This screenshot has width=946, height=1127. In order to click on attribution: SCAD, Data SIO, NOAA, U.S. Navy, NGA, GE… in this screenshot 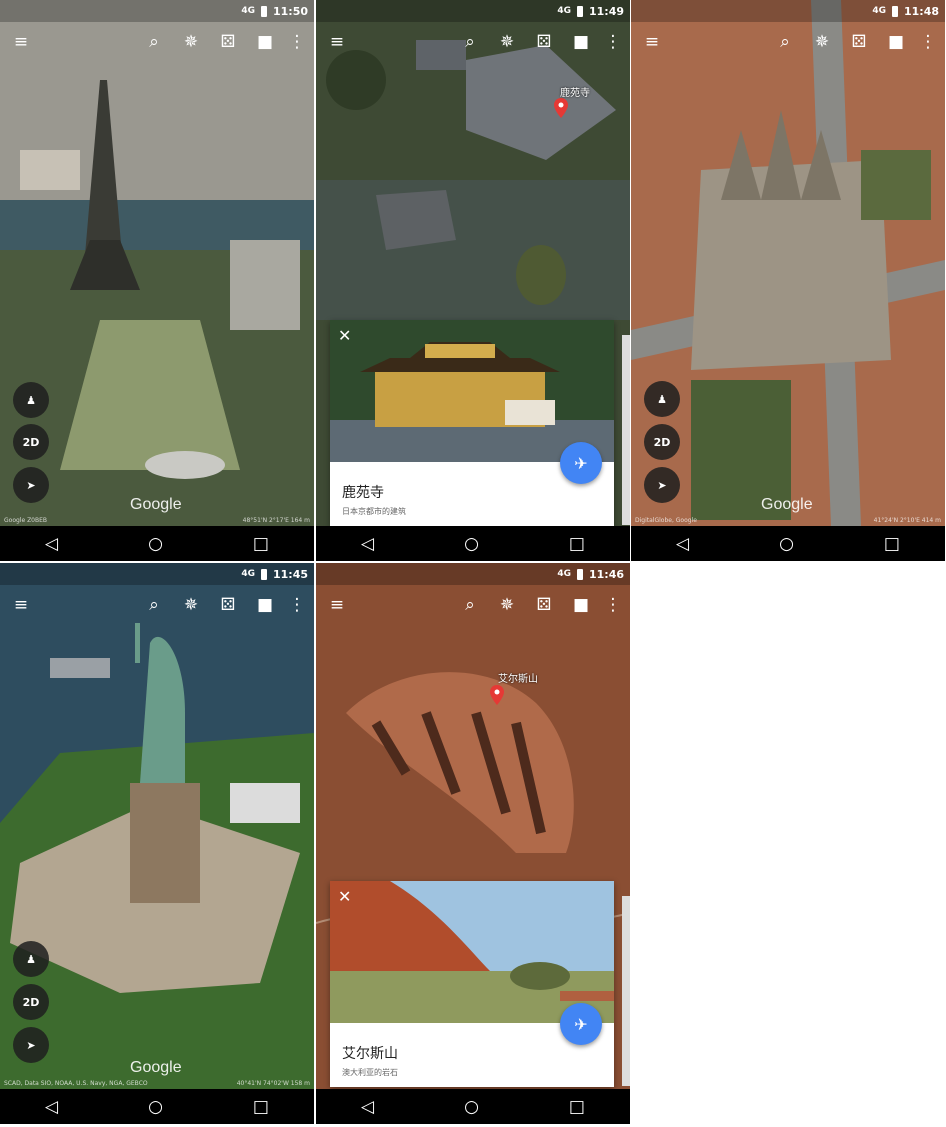, I will do `click(157, 1083)`.